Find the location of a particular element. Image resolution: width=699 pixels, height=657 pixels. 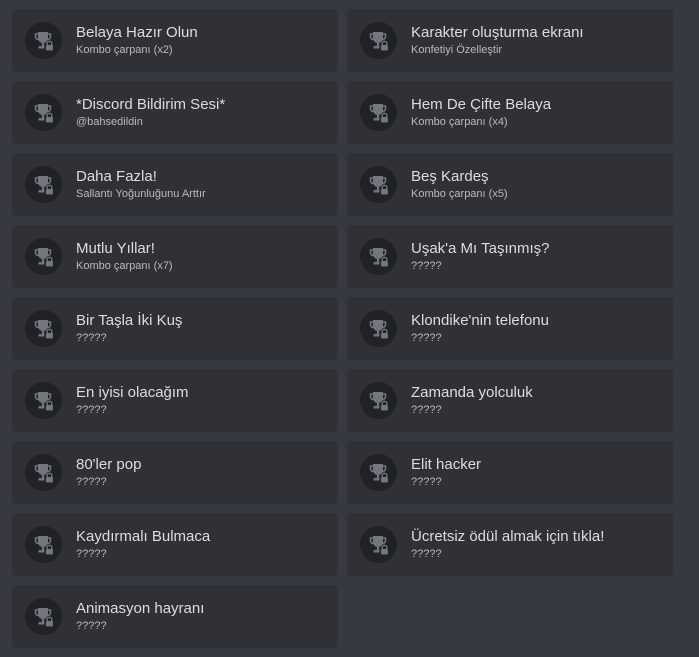

achievement-text: Bir Taşla İki Kuş ????? is located at coordinates (129, 328).